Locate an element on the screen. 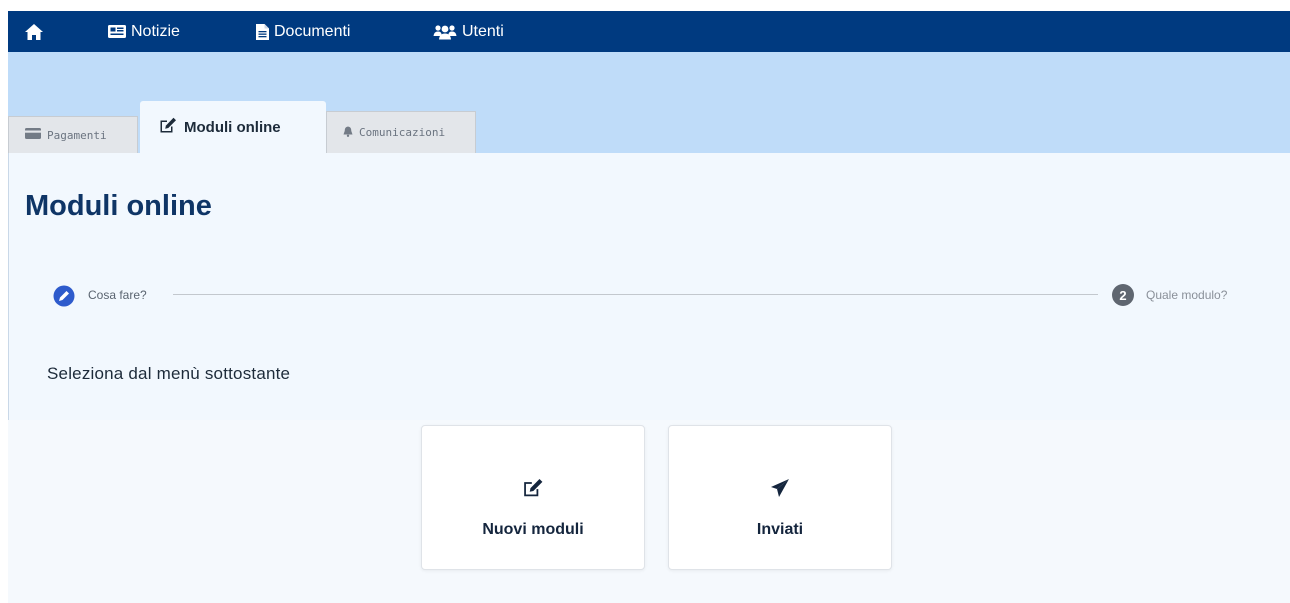  step-2-number-badge: 2 is located at coordinates (1123, 295).